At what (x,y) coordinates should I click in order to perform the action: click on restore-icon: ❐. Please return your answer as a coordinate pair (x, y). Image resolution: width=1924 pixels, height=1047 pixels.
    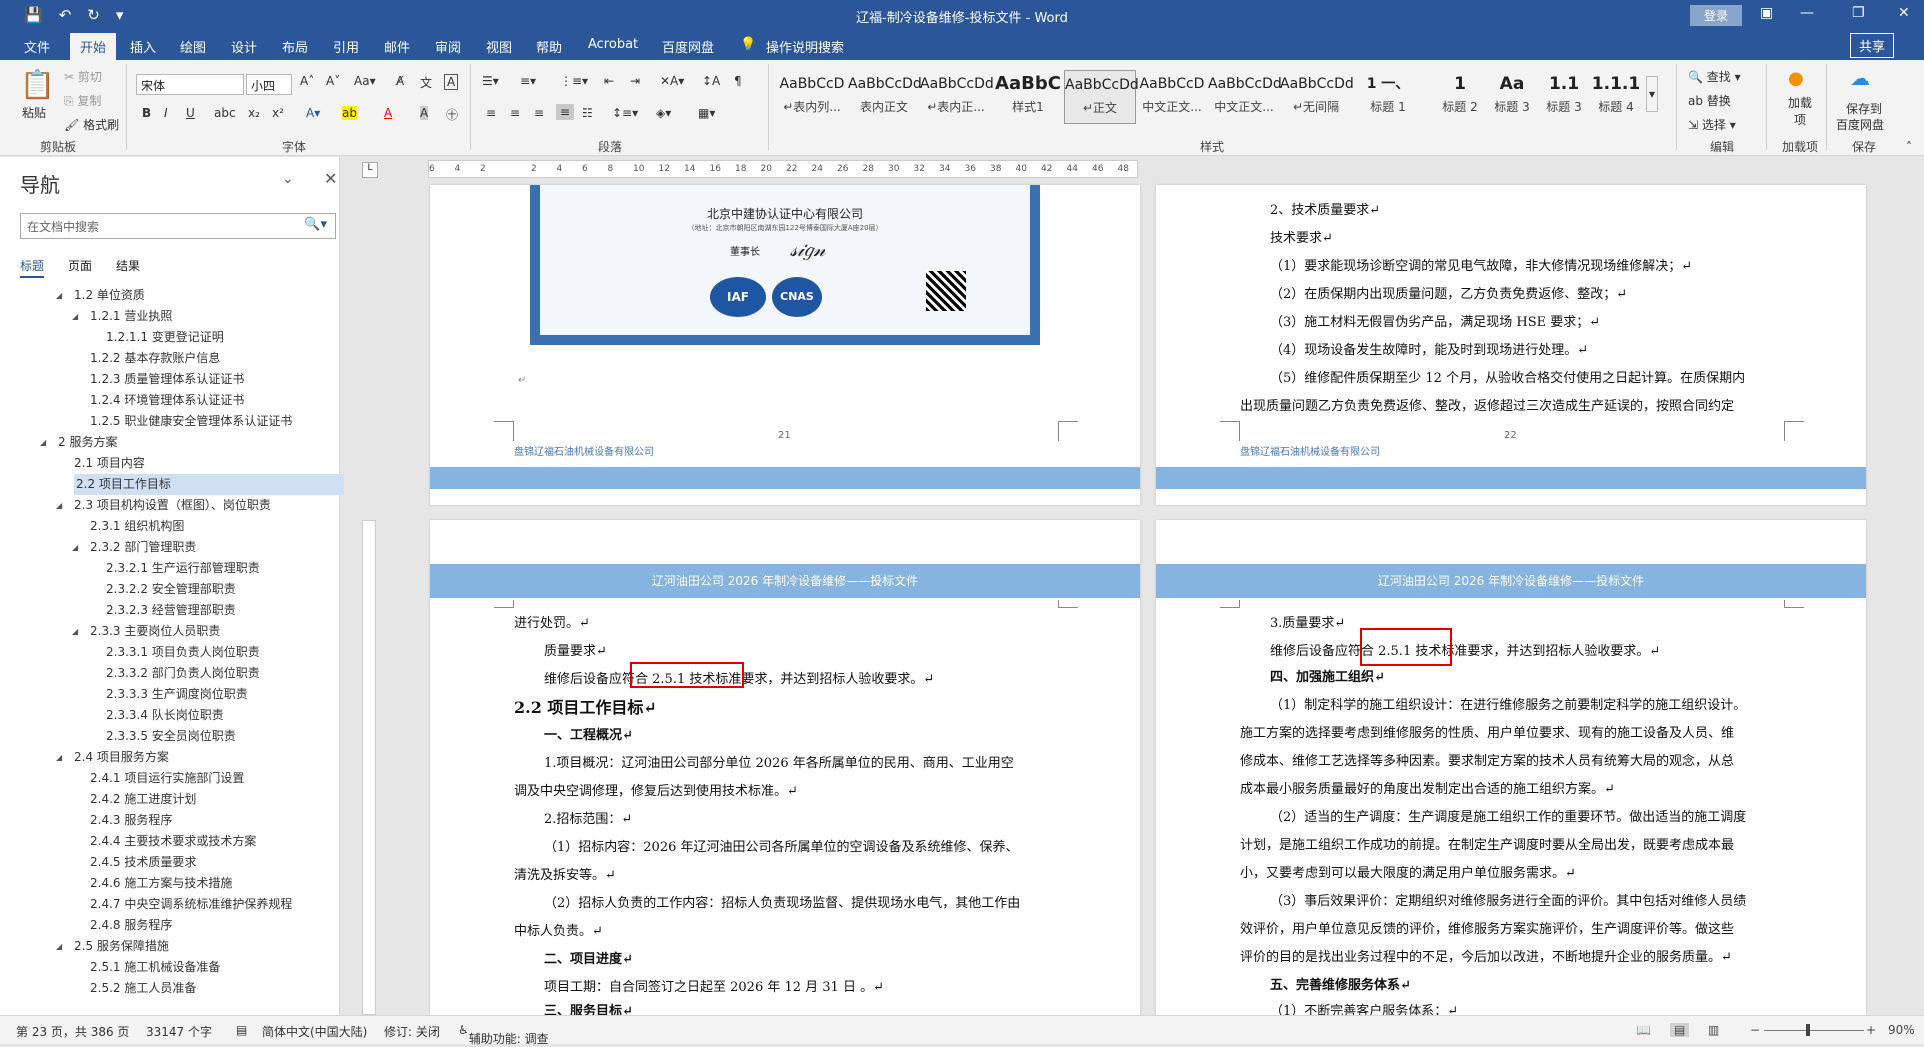
    Looking at the image, I should click on (1858, 13).